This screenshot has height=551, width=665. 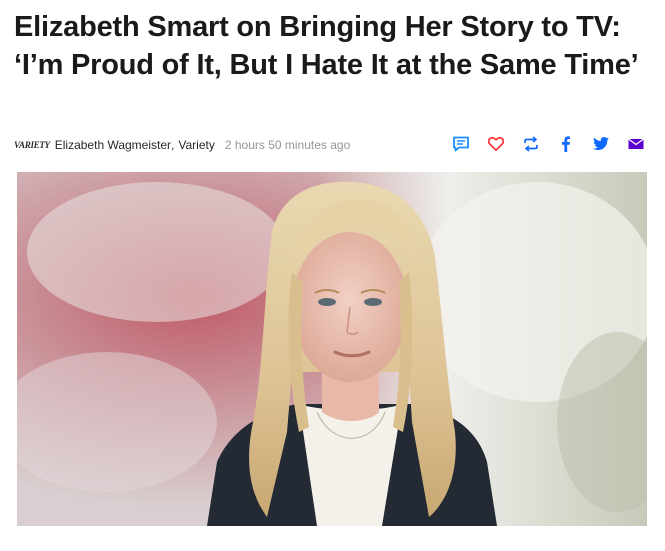 I want to click on provider-name: Variety, so click(x=196, y=145).